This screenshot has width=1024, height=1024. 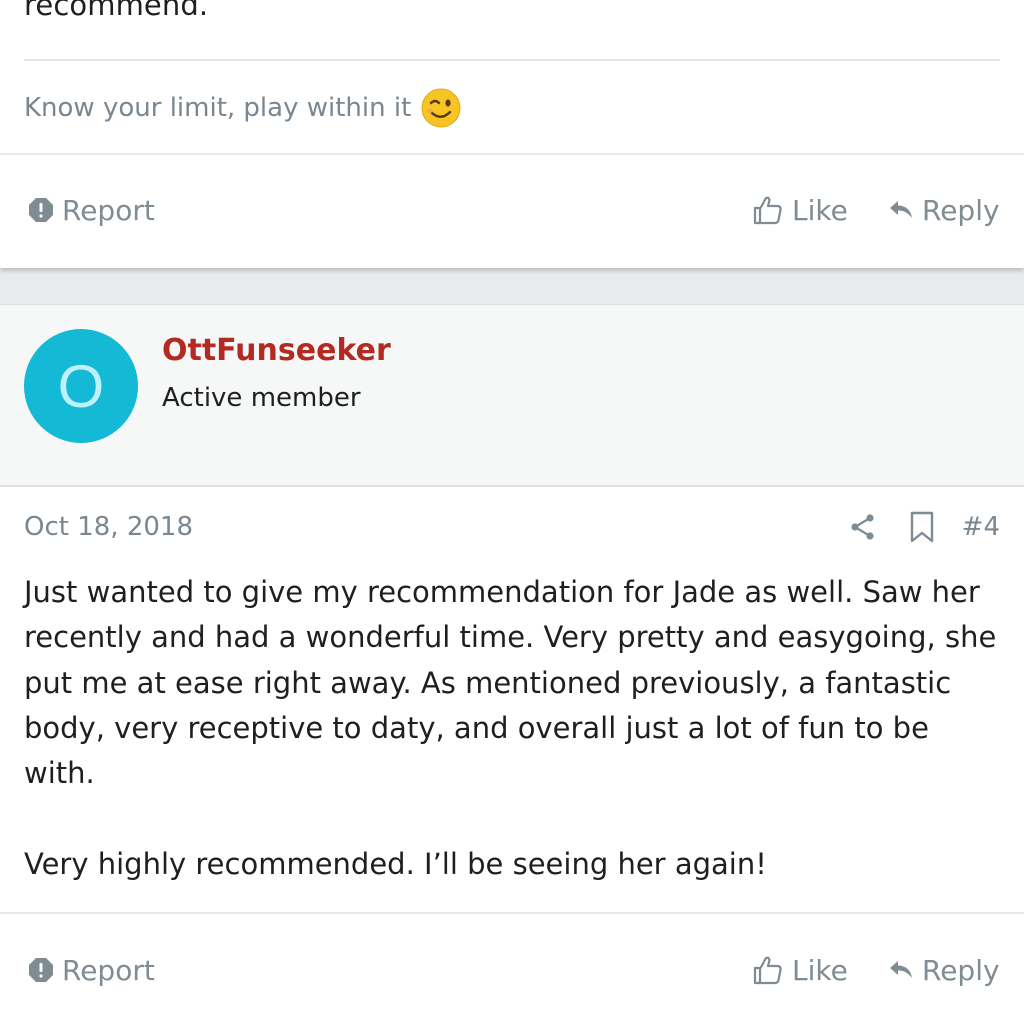 I want to click on signature: Know your limit, play within it, so click(x=242, y=108).